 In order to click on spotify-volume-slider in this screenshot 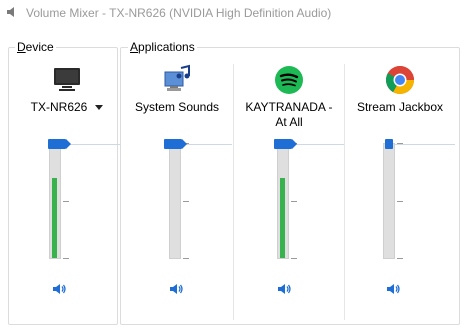, I will do `click(285, 144)`.